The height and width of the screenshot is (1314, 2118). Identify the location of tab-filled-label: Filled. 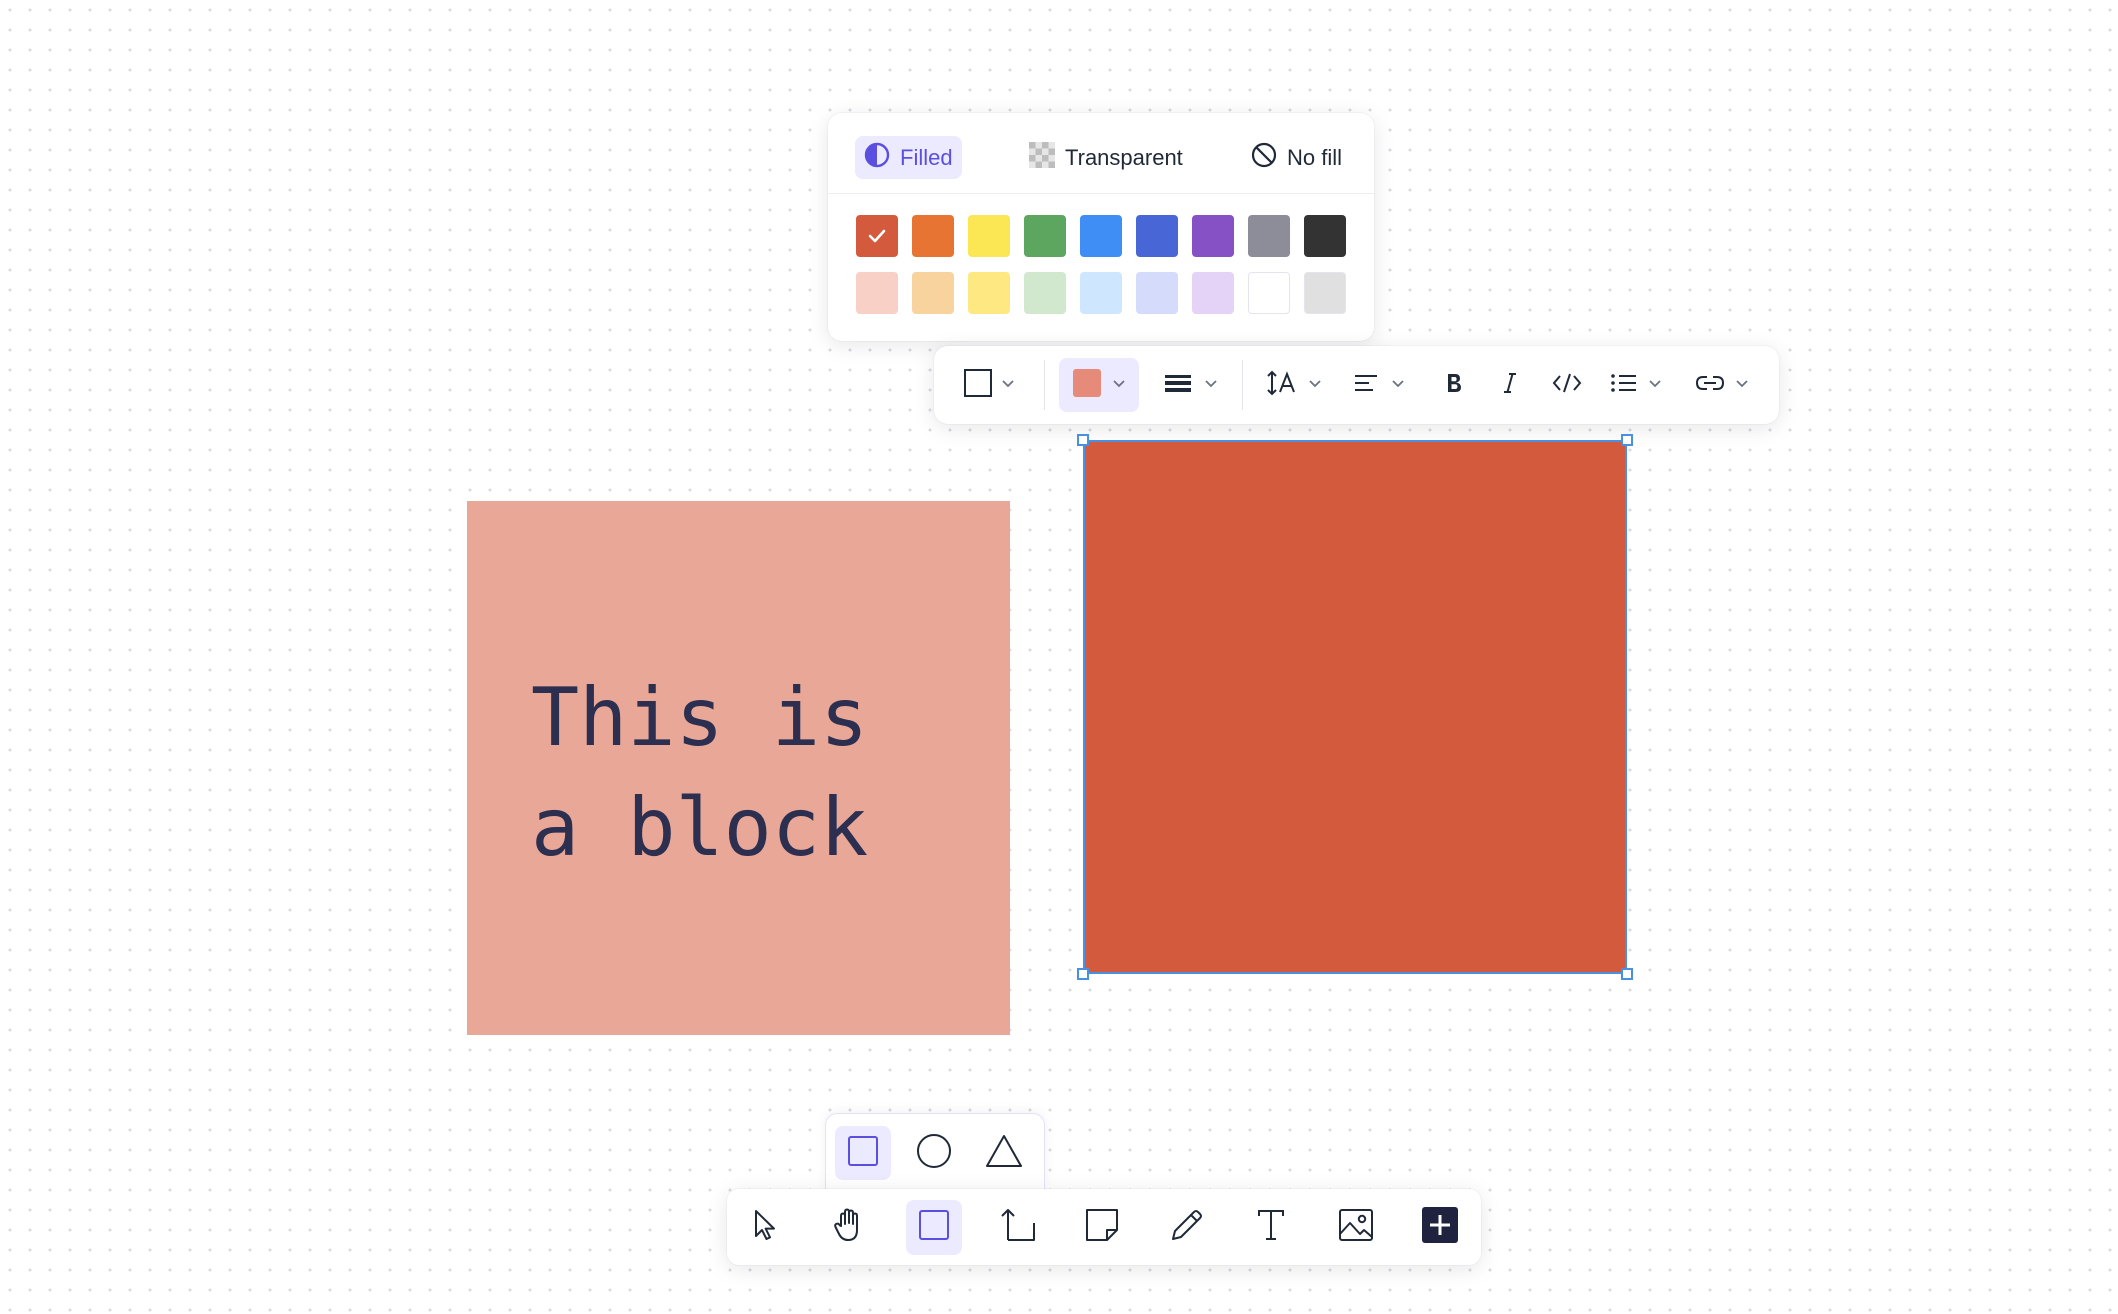
(926, 157).